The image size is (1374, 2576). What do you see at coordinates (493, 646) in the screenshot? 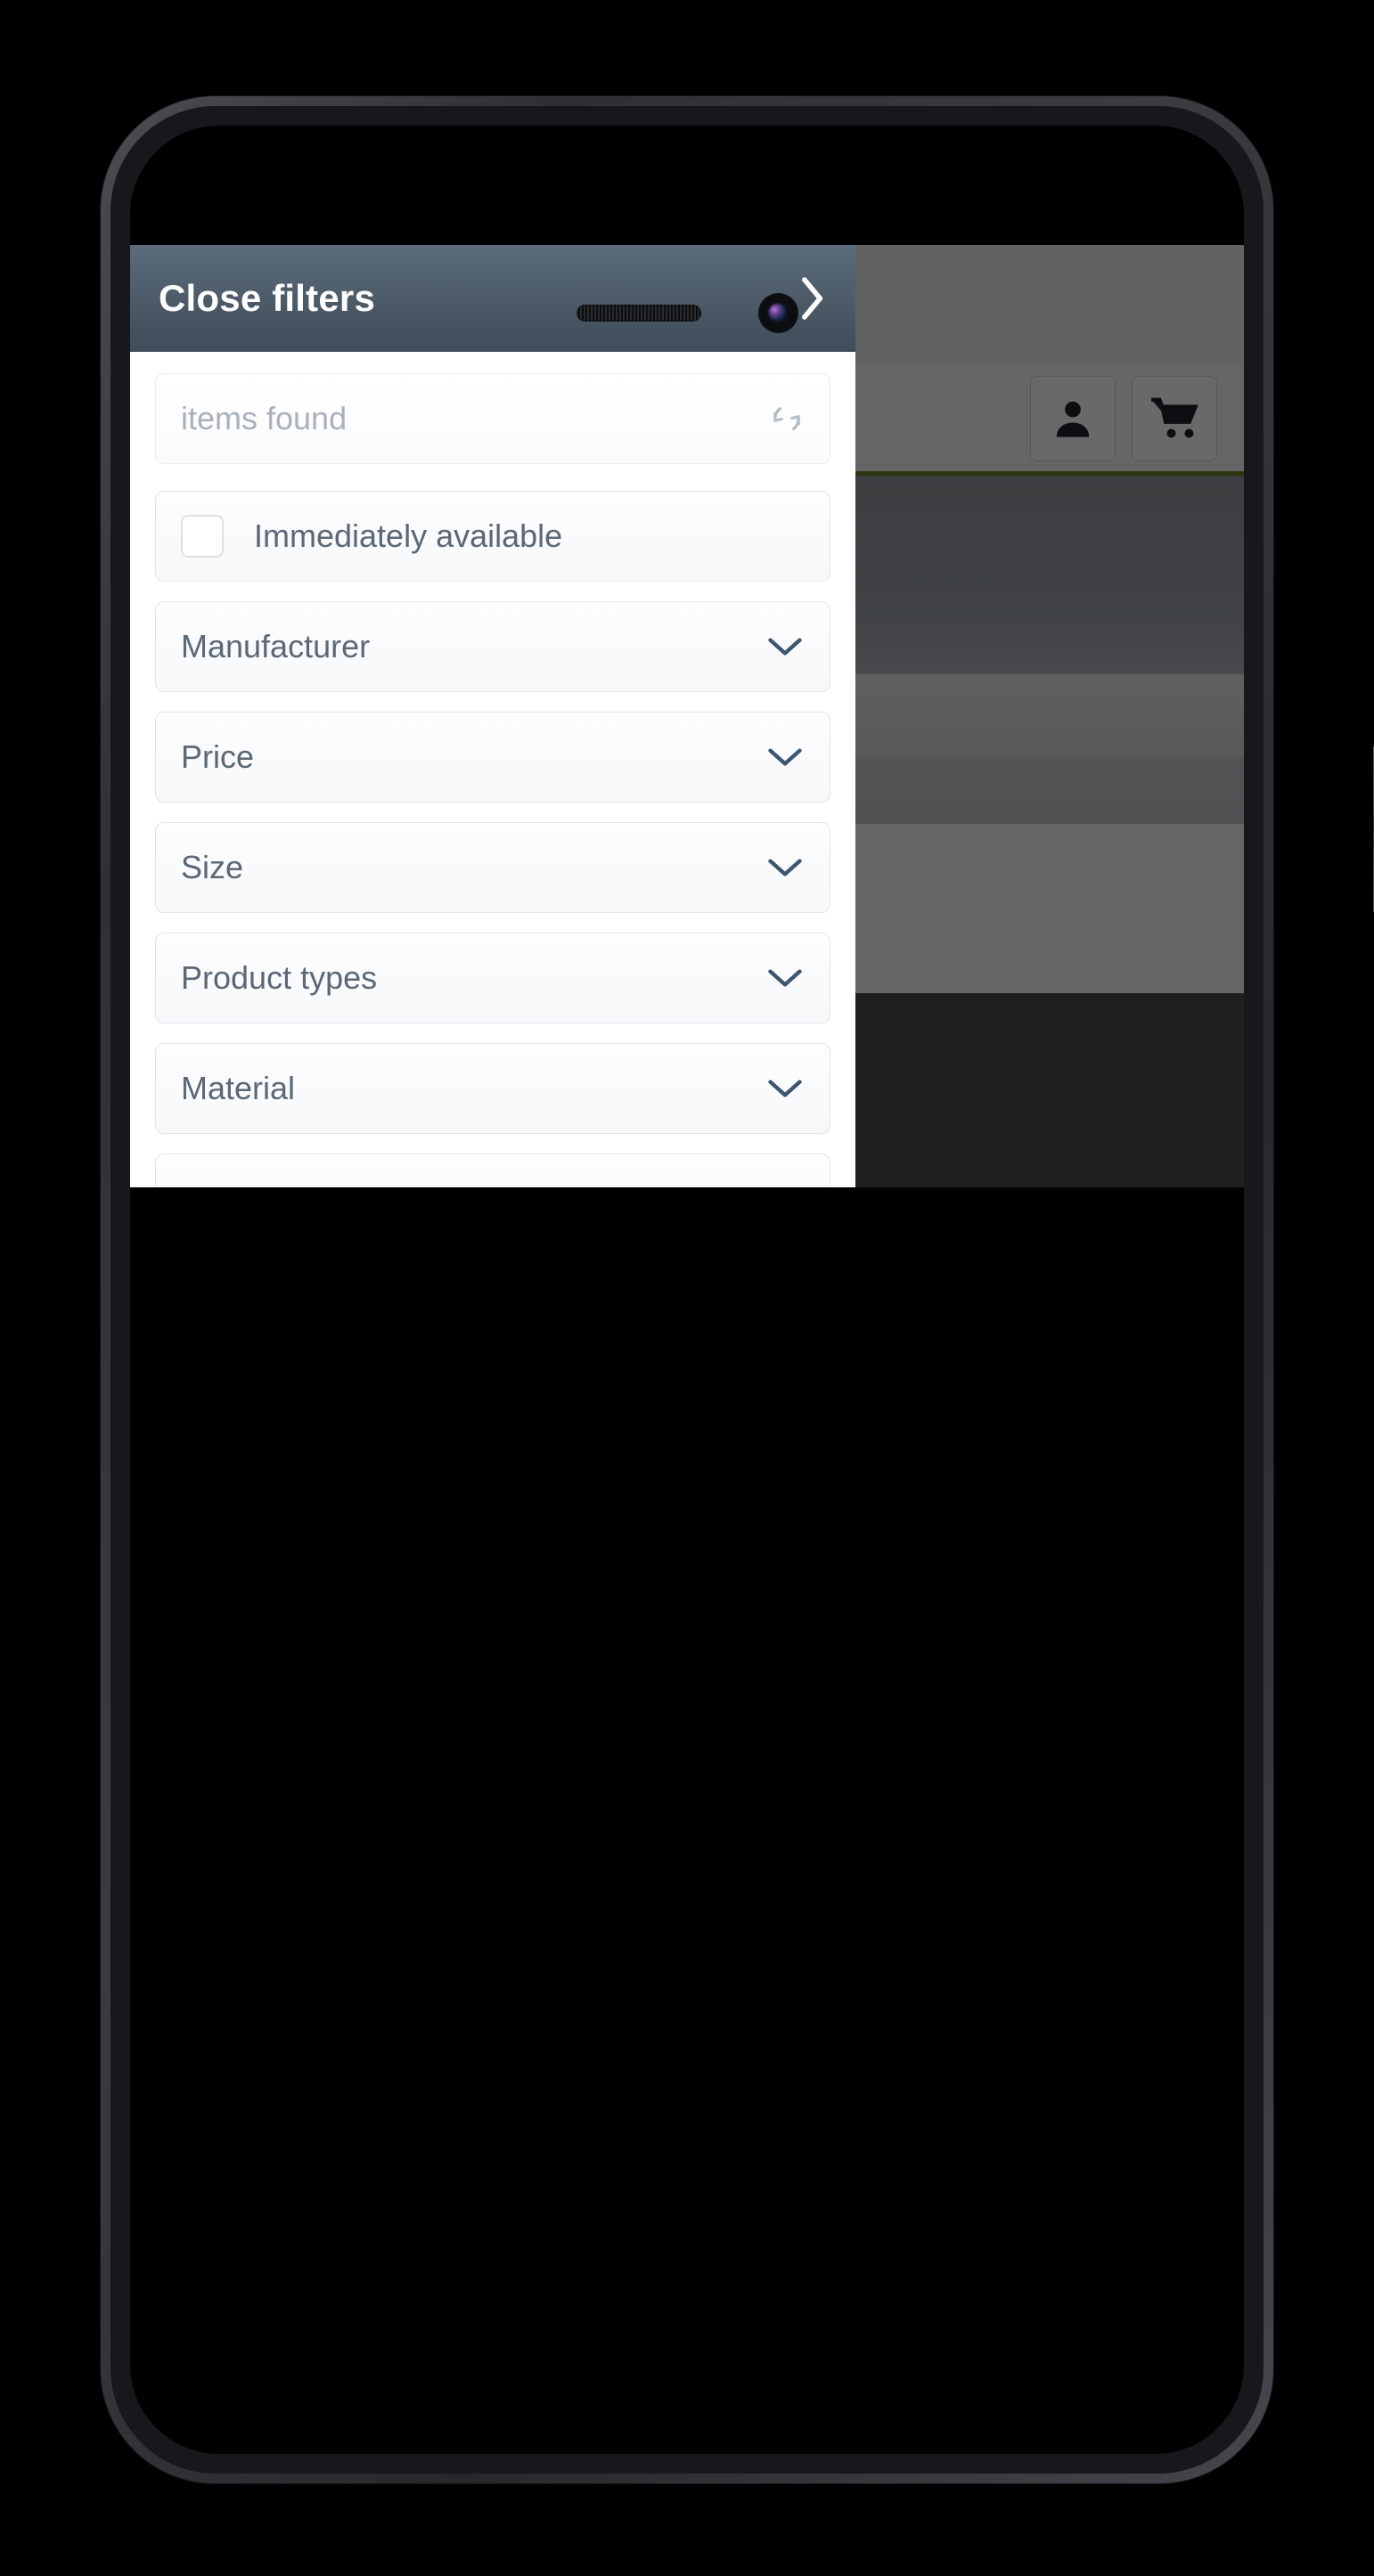
I see `filter-row-manufacturer: Manufacturer` at bounding box center [493, 646].